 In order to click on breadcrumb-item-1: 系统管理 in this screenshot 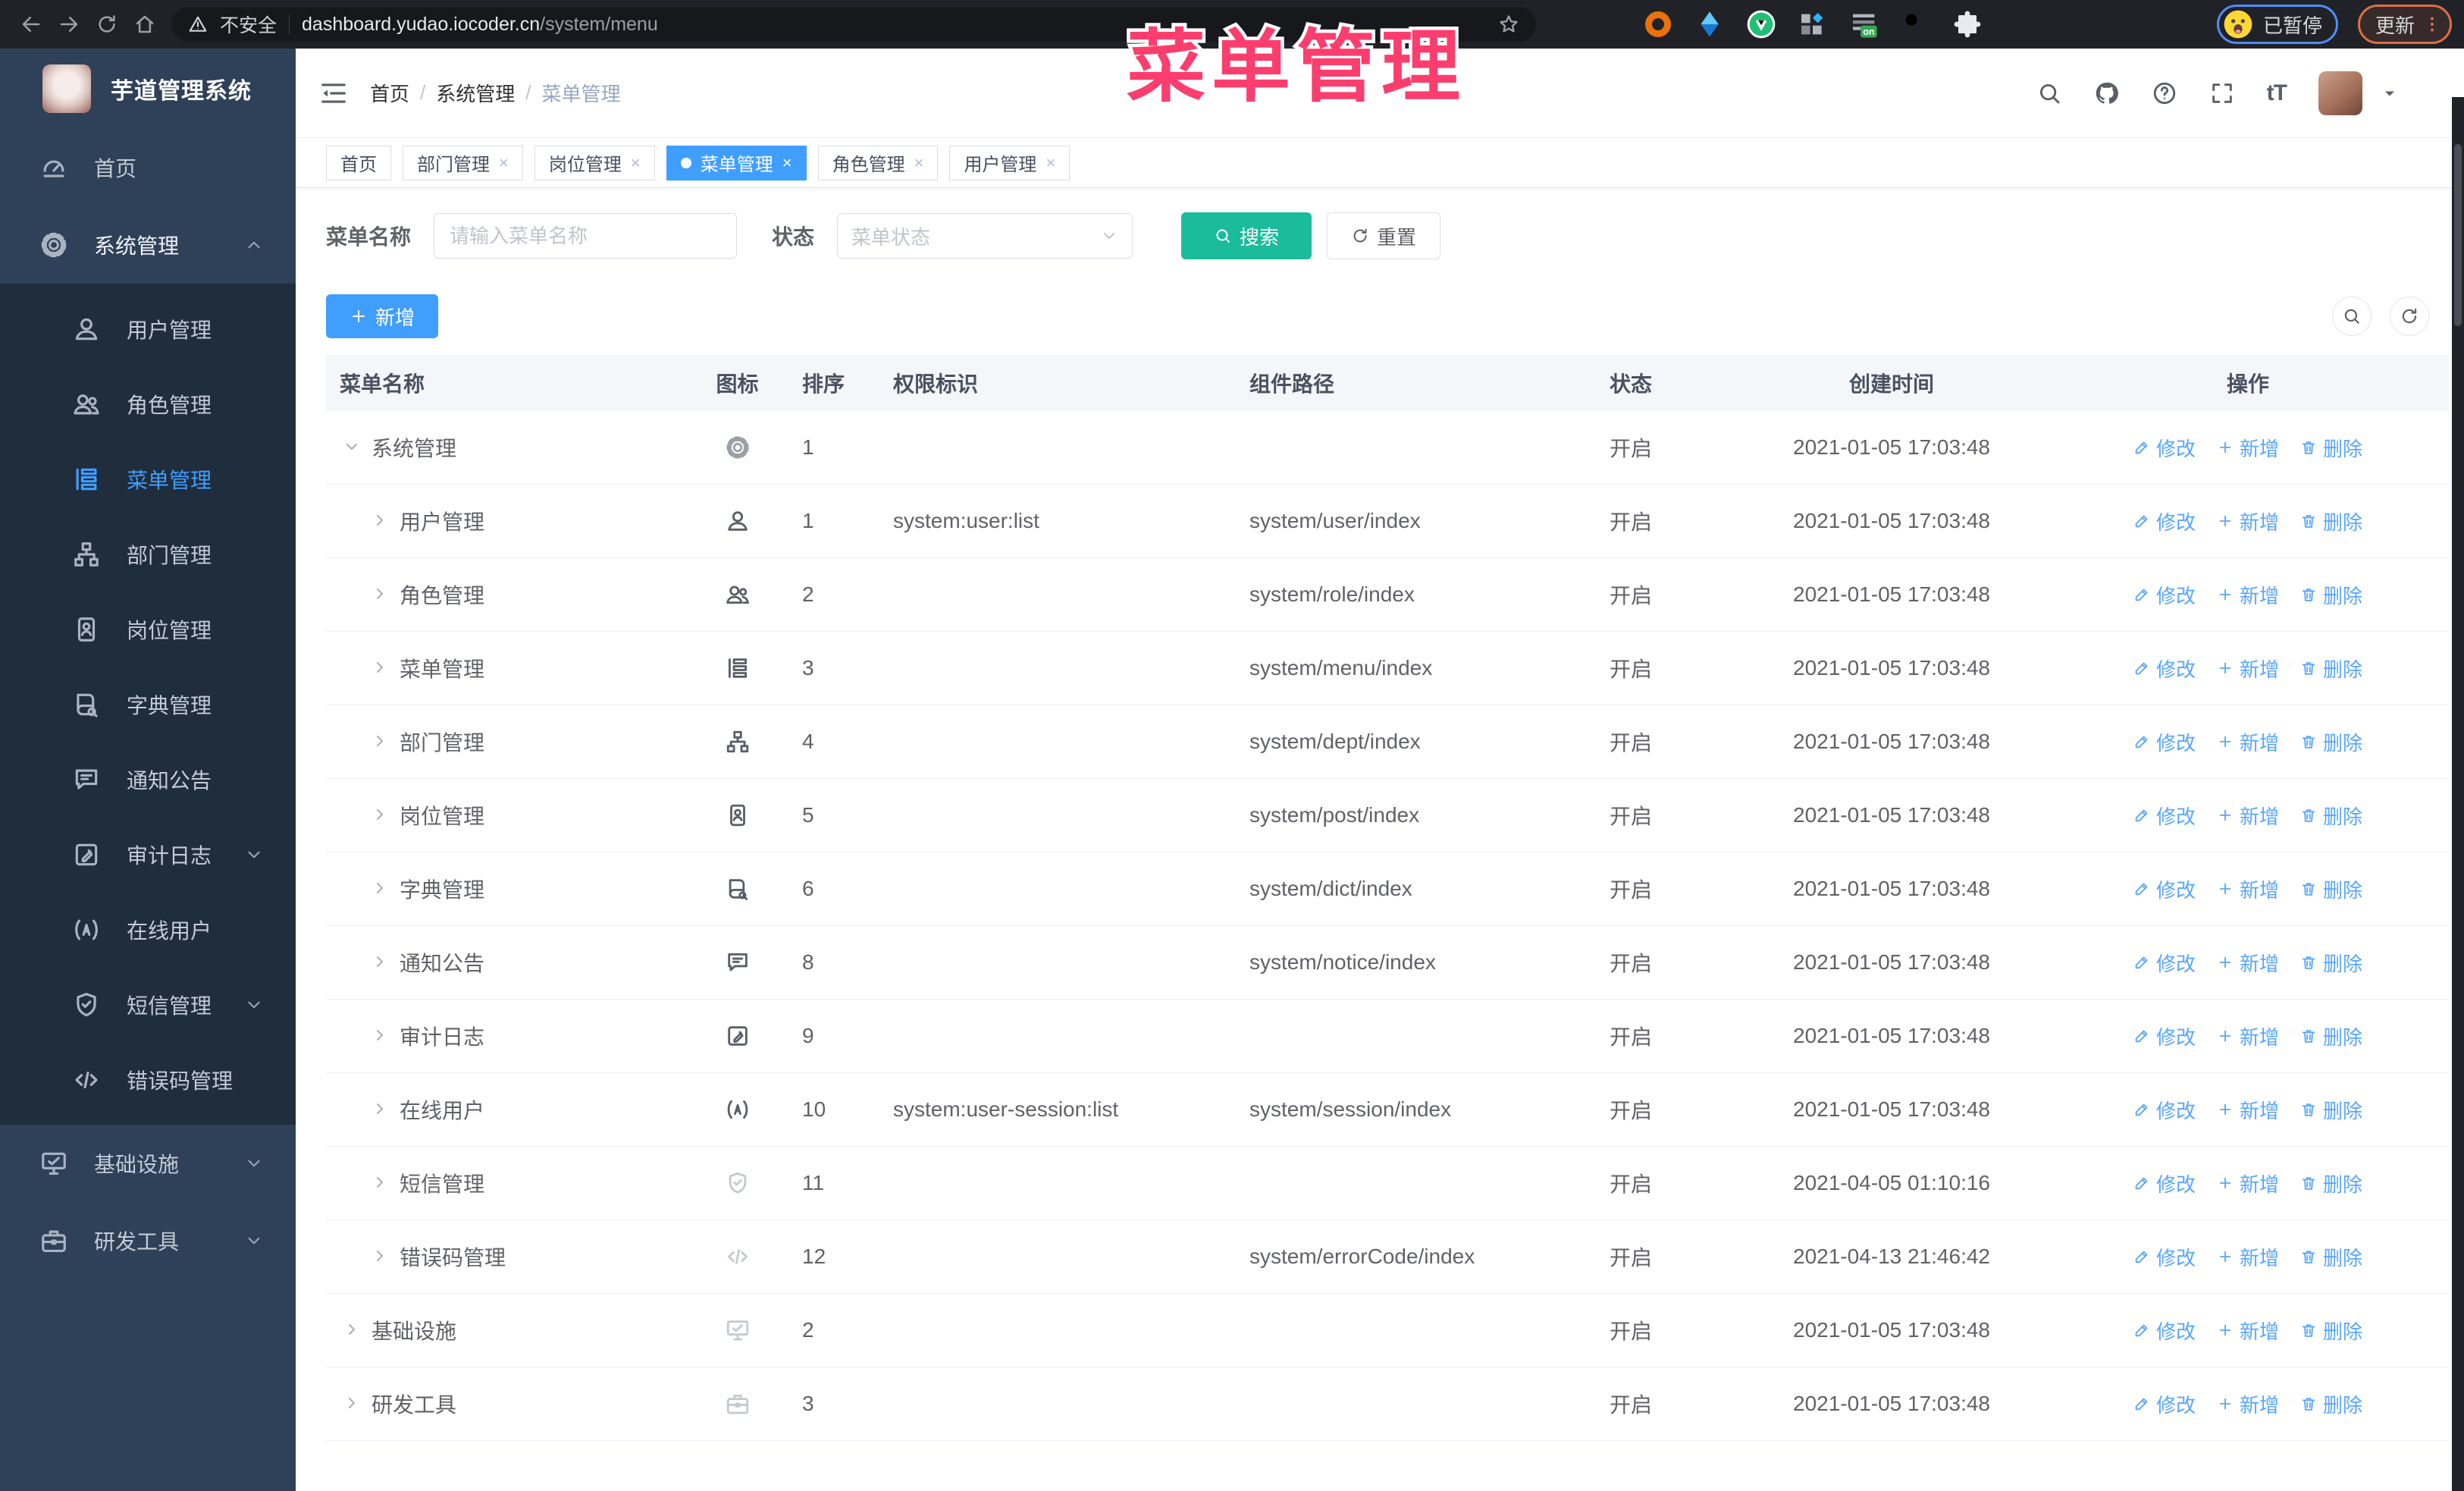, I will do `click(475, 93)`.